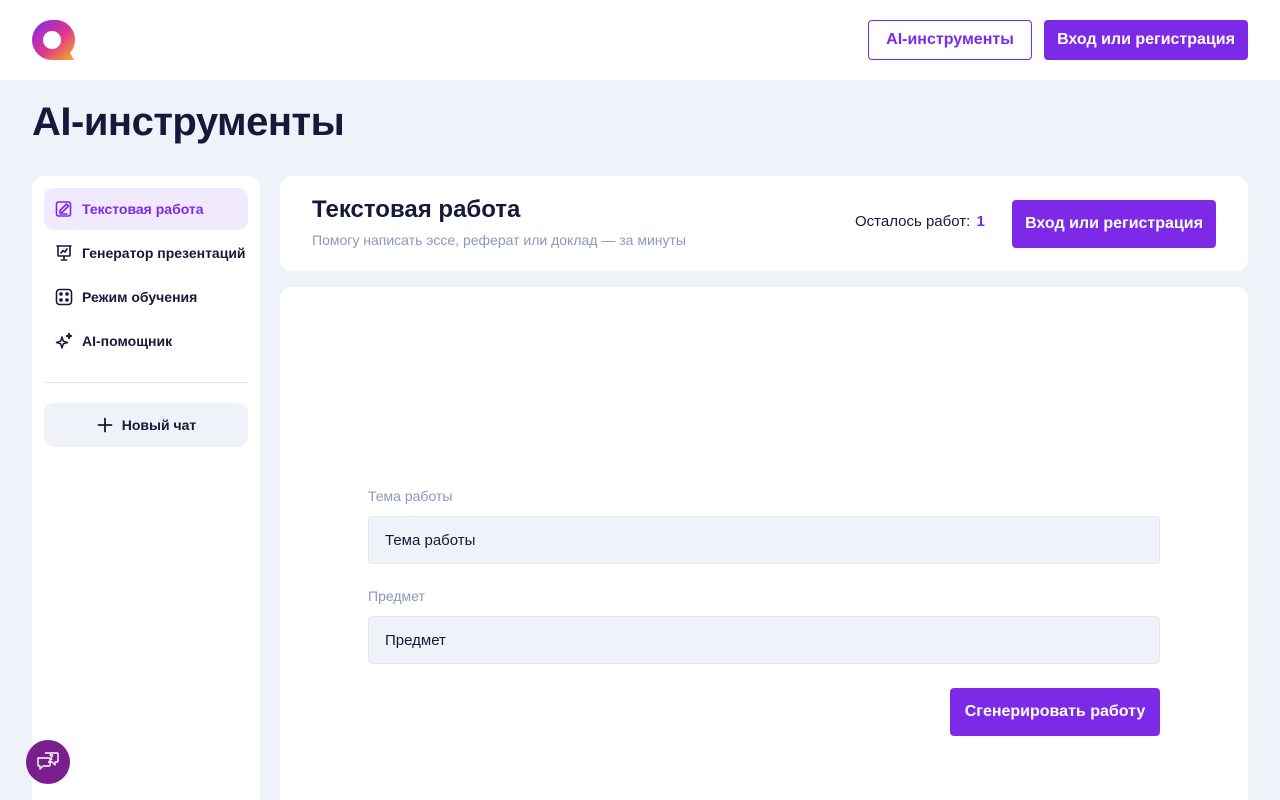 Image resolution: width=1280 pixels, height=800 pixels. Describe the element at coordinates (764, 540) in the screenshot. I see `topic-input` at that location.